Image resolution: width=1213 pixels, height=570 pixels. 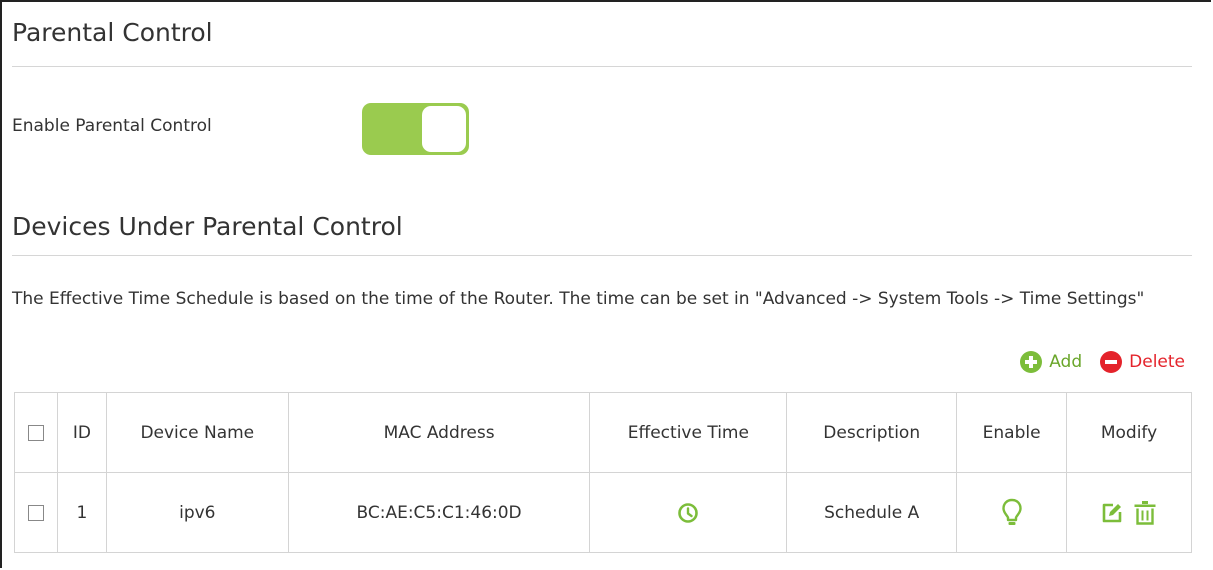 What do you see at coordinates (1066, 362) in the screenshot?
I see `add-label: Add` at bounding box center [1066, 362].